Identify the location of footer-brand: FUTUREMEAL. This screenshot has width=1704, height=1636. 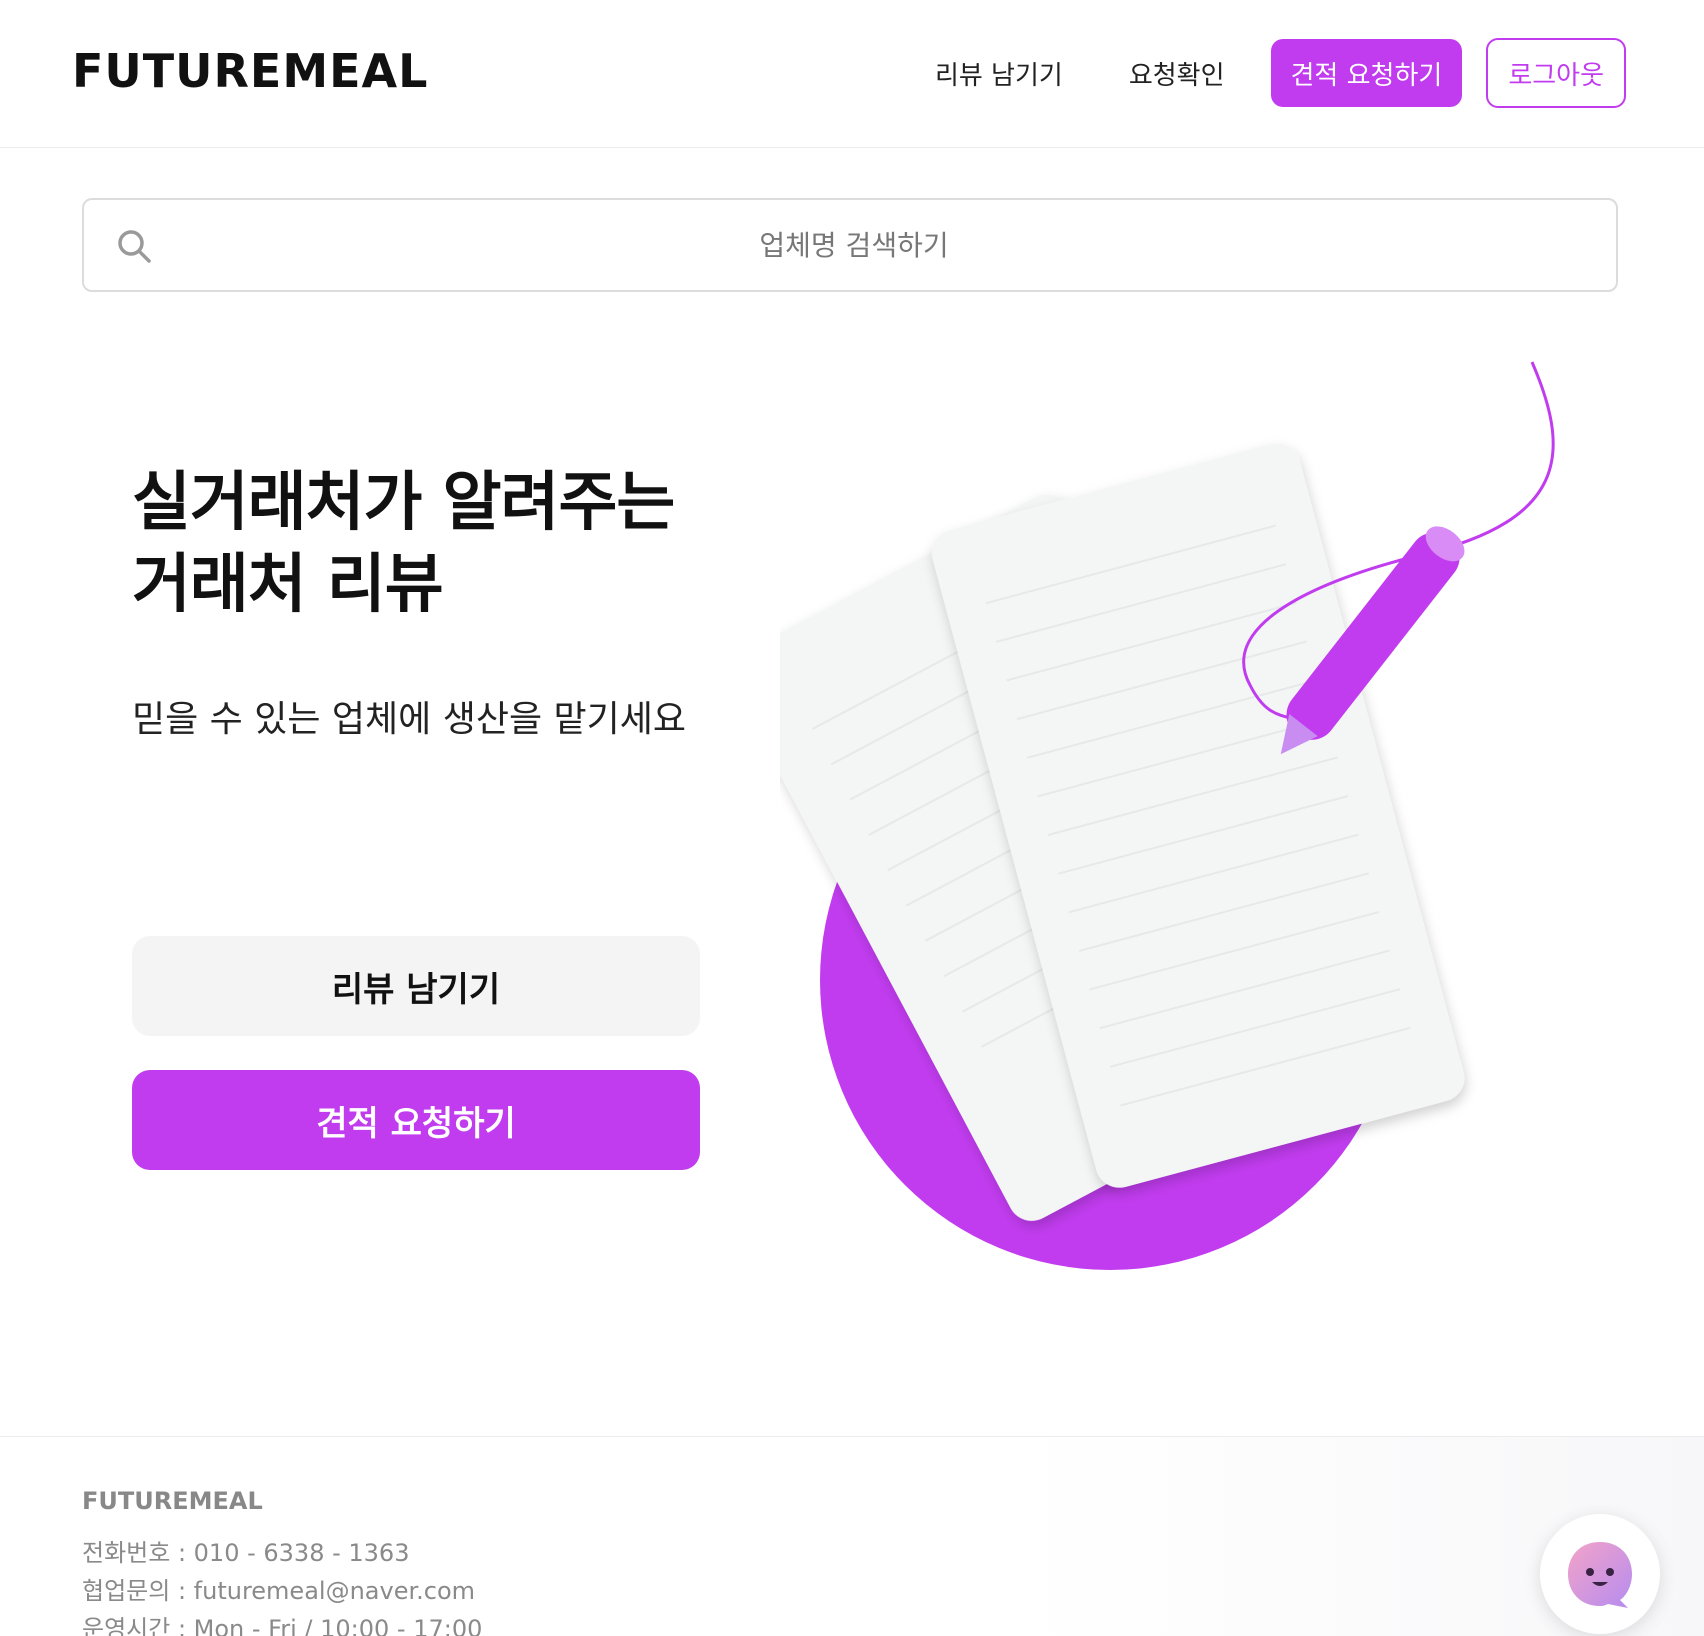
(172, 1501).